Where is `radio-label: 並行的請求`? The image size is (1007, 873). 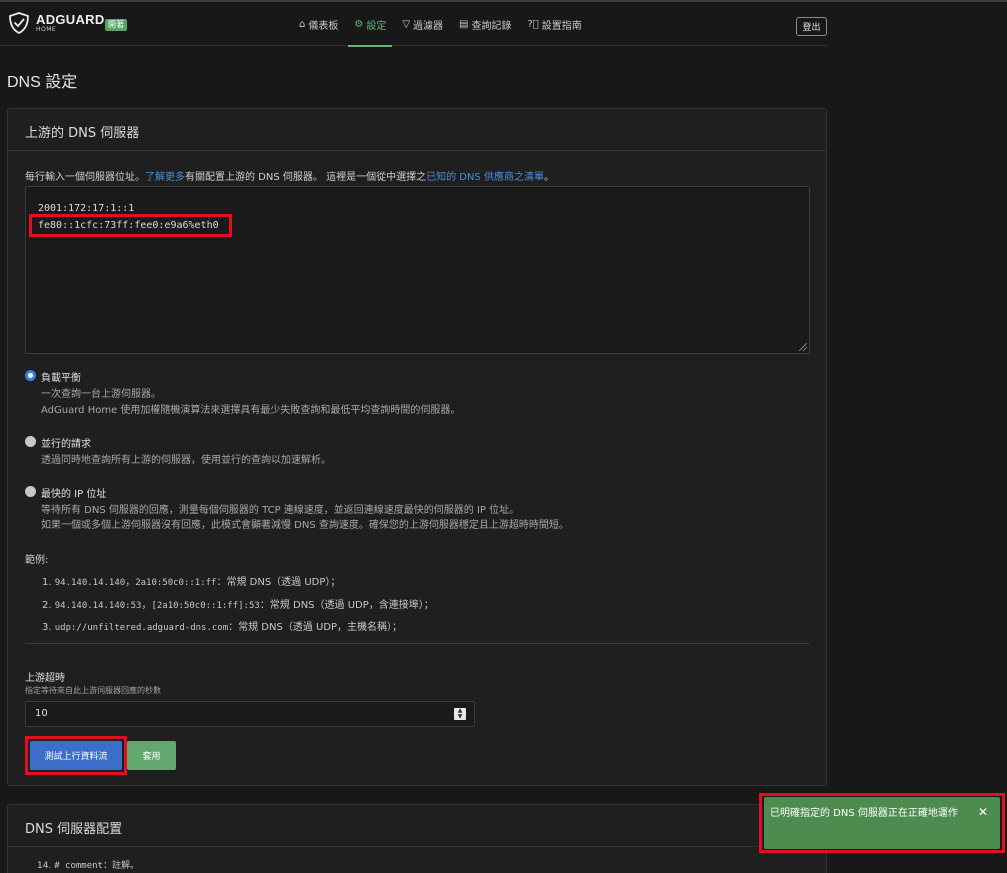
radio-label: 並行的請求 is located at coordinates (66, 444).